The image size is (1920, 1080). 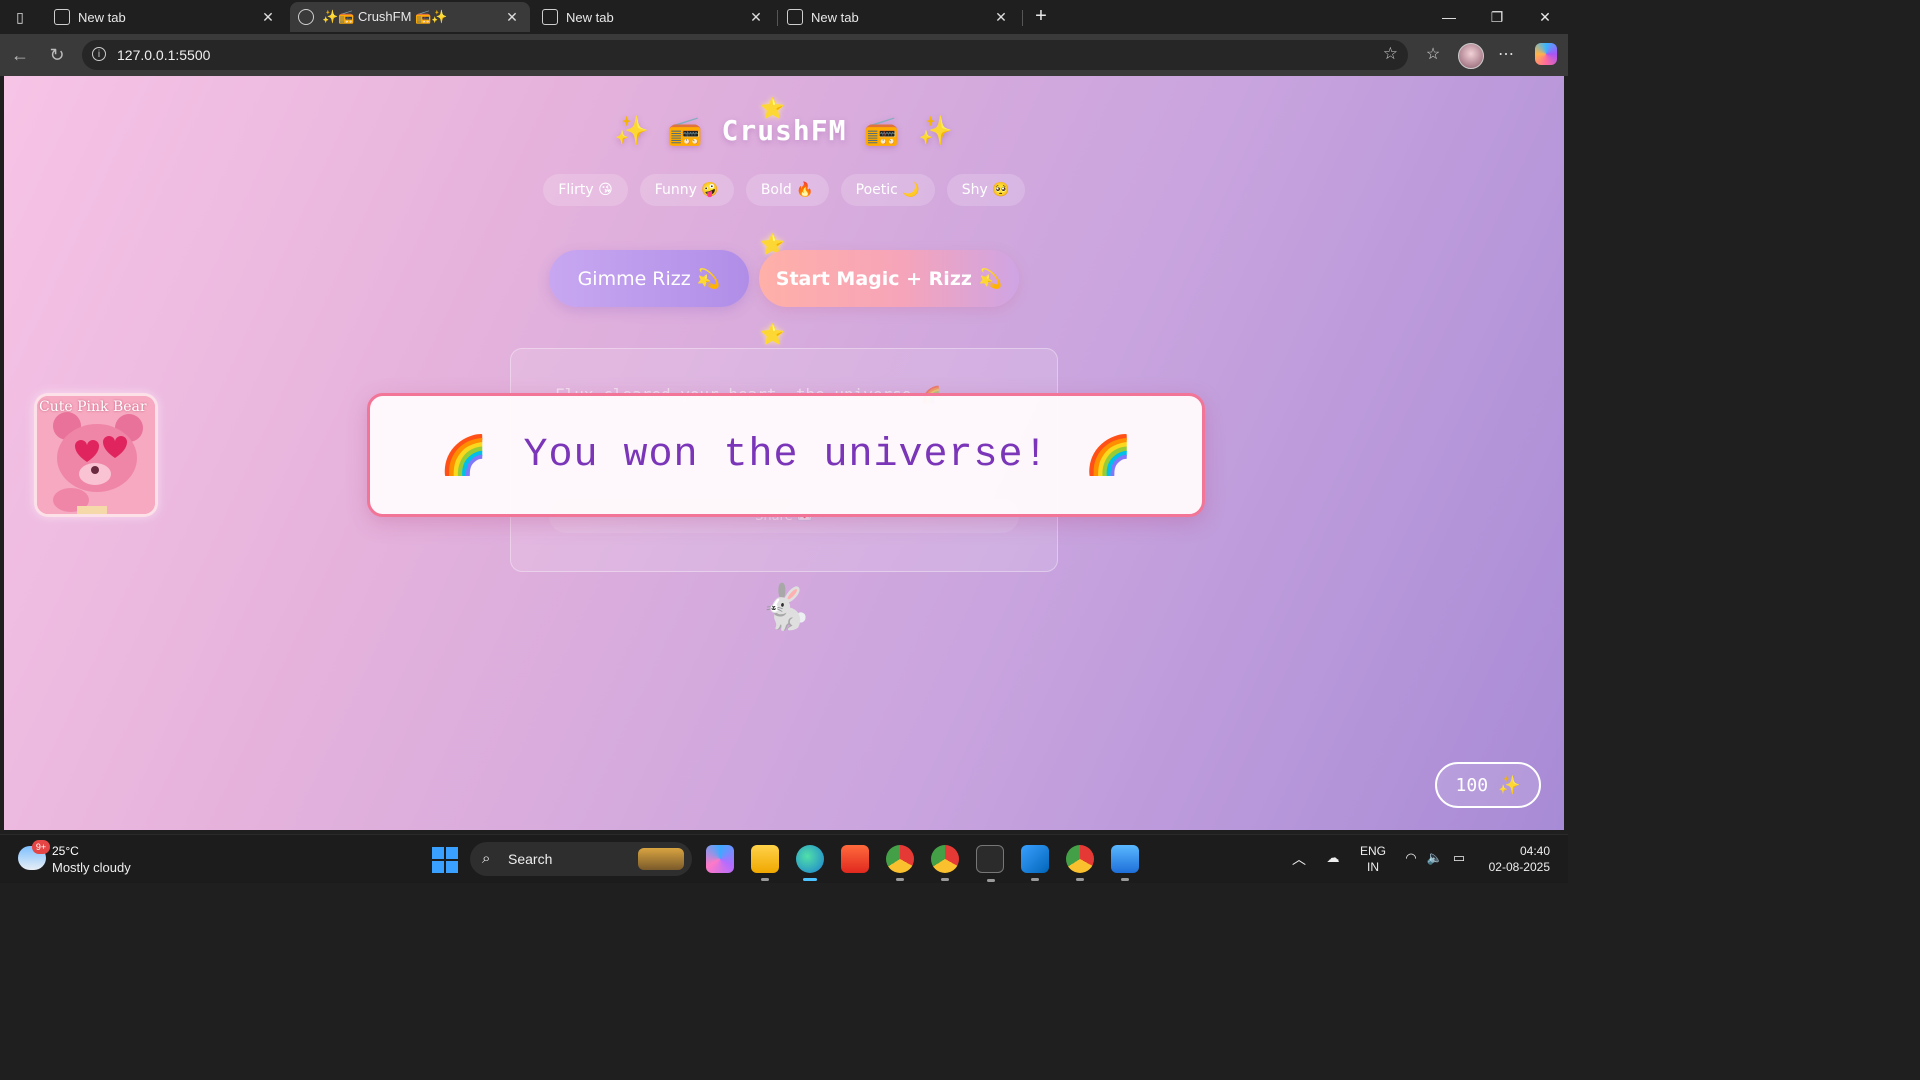 I want to click on close-window-icon: ✕, so click(x=1545, y=17).